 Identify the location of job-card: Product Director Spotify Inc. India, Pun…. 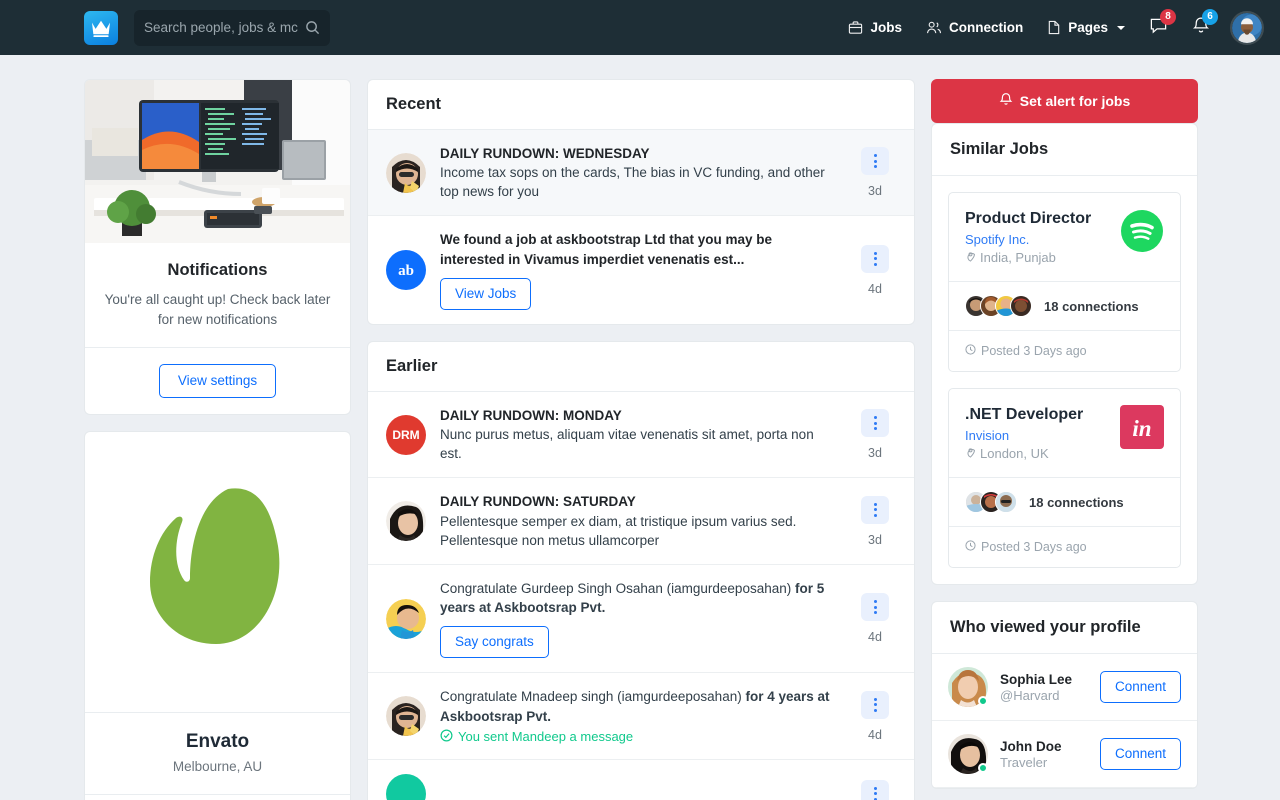
(1064, 282).